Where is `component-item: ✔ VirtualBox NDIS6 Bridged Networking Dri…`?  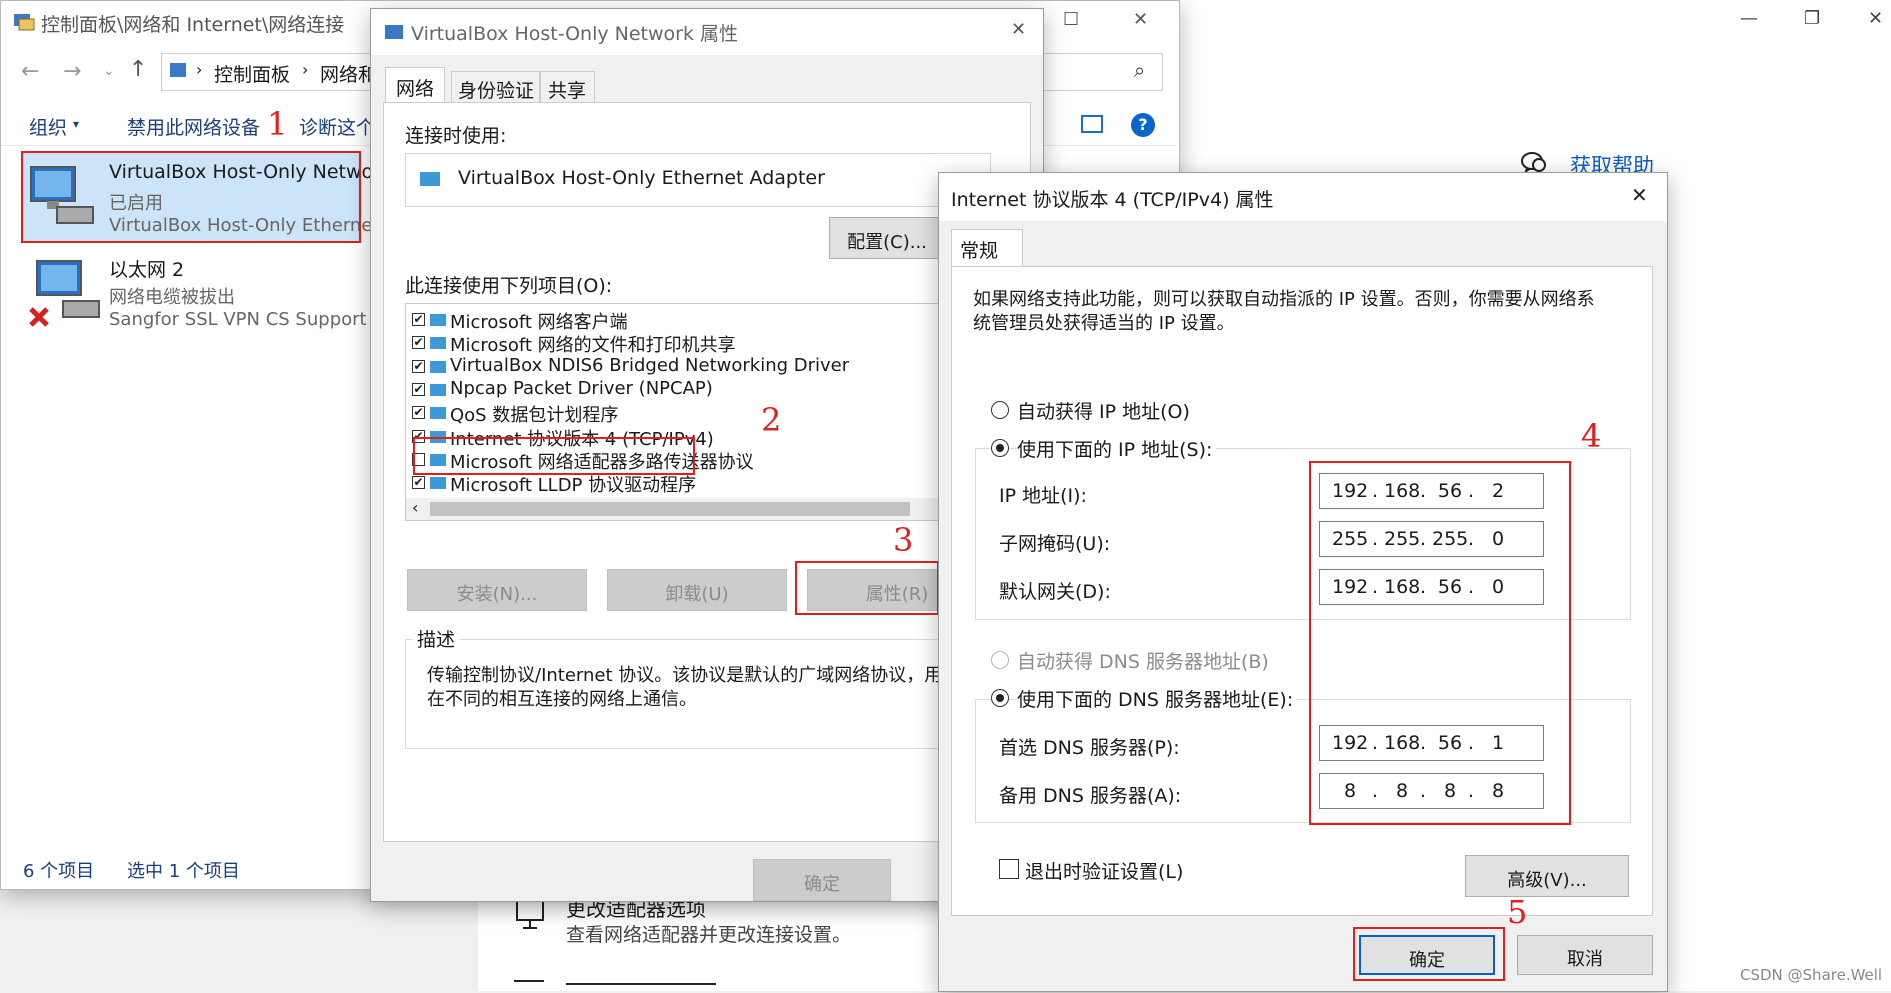 component-item: ✔ VirtualBox NDIS6 Bridged Networking Dri… is located at coordinates (698, 366).